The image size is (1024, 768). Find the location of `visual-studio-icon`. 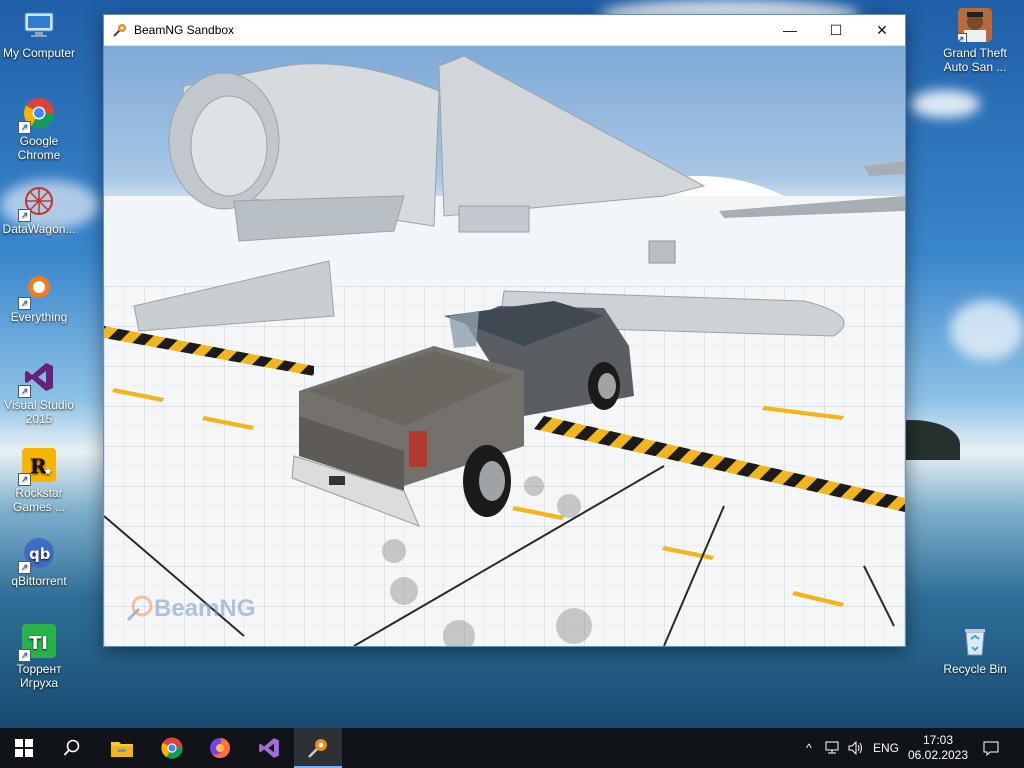

visual-studio-icon is located at coordinates (269, 748).